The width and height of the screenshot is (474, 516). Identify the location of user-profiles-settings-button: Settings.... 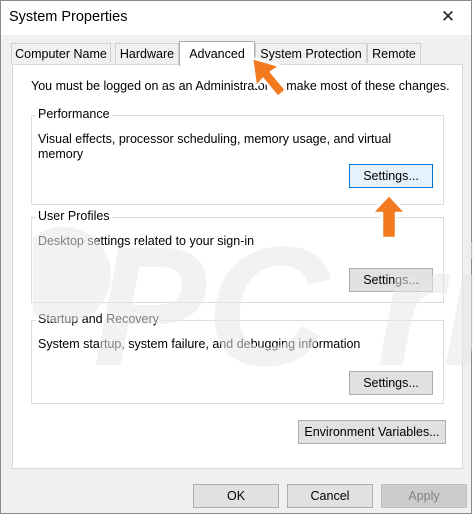
(391, 280).